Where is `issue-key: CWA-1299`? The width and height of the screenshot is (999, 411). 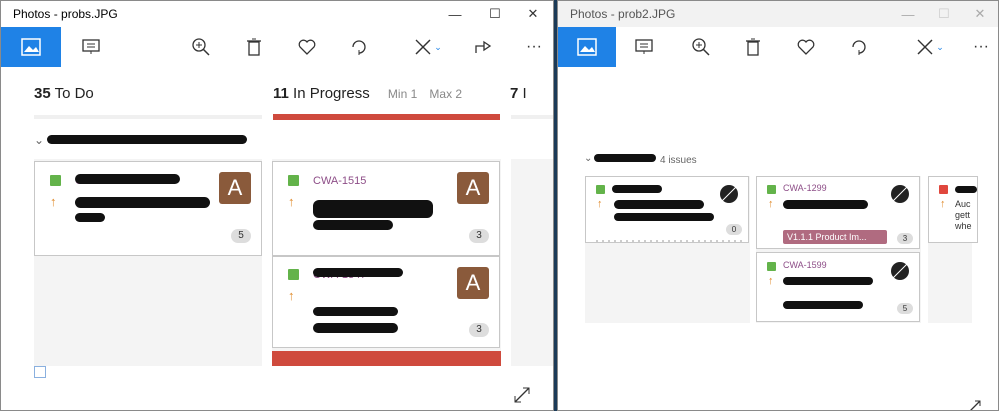
issue-key: CWA-1299 is located at coordinates (805, 188).